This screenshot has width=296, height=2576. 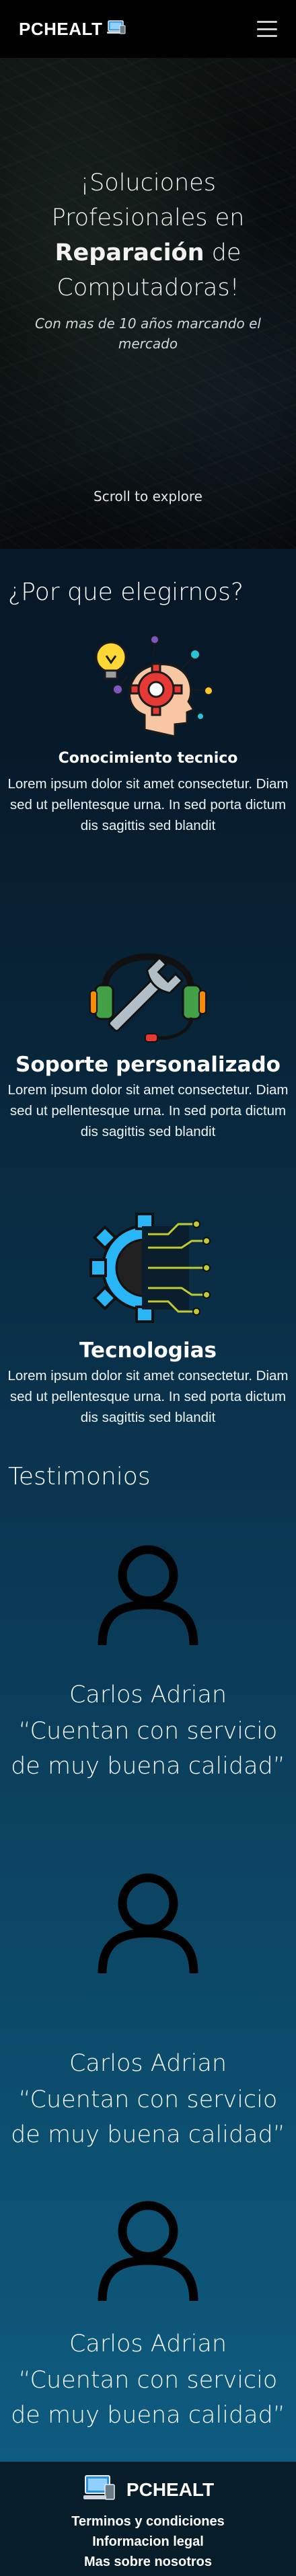 I want to click on feature-title: Conocimiento tecnico, so click(x=148, y=758).